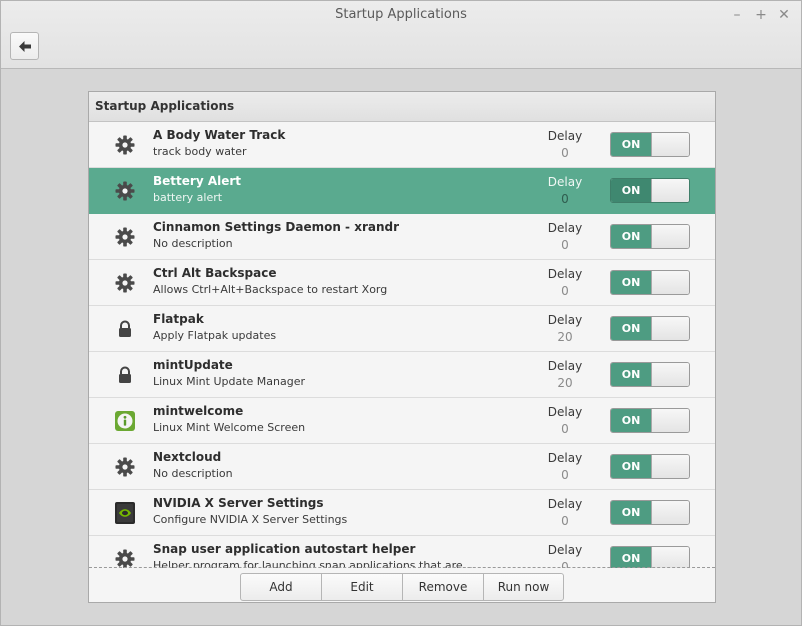 This screenshot has width=802, height=626. What do you see at coordinates (281, 587) in the screenshot?
I see `add-button: Add` at bounding box center [281, 587].